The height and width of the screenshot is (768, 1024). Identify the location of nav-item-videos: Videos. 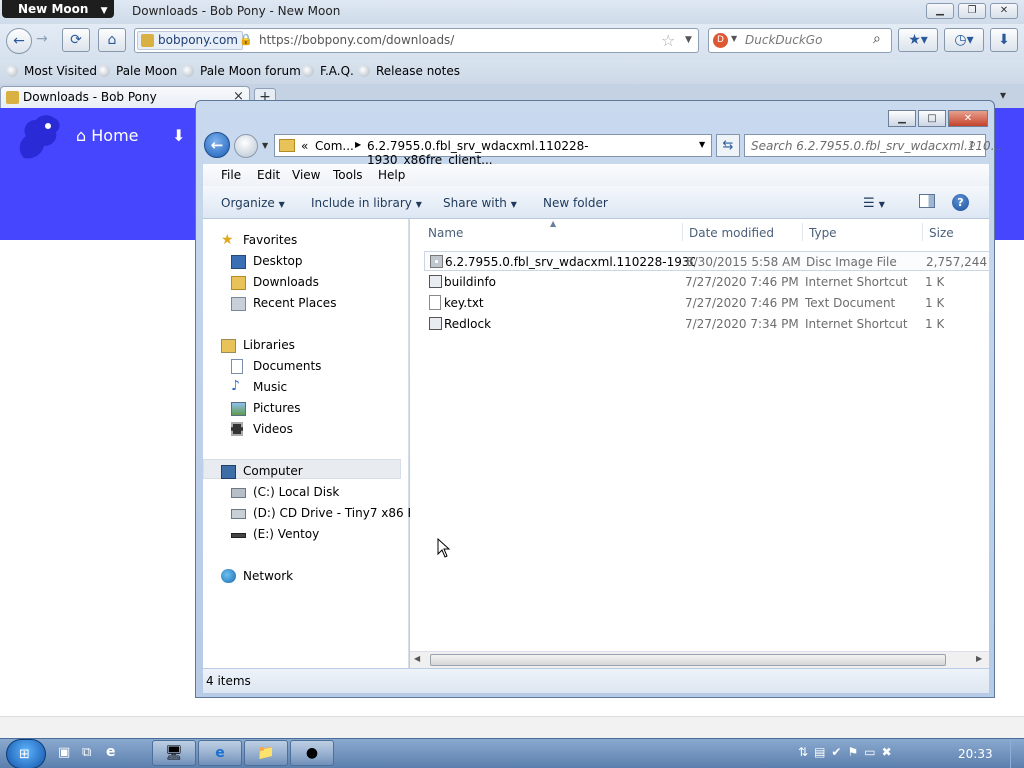
(262, 429).